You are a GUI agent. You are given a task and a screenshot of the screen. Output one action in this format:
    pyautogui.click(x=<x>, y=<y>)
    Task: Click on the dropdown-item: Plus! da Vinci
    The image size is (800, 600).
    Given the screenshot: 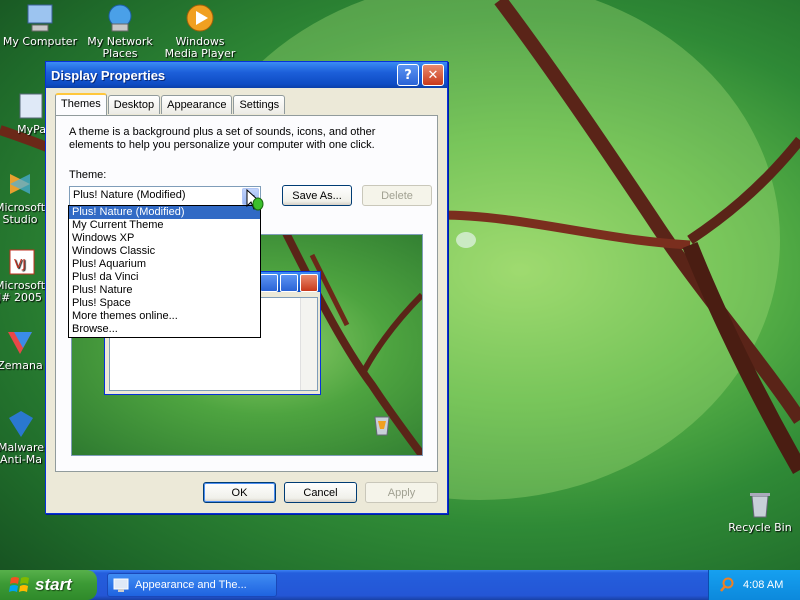 What is the action you would take?
    pyautogui.click(x=164, y=277)
    